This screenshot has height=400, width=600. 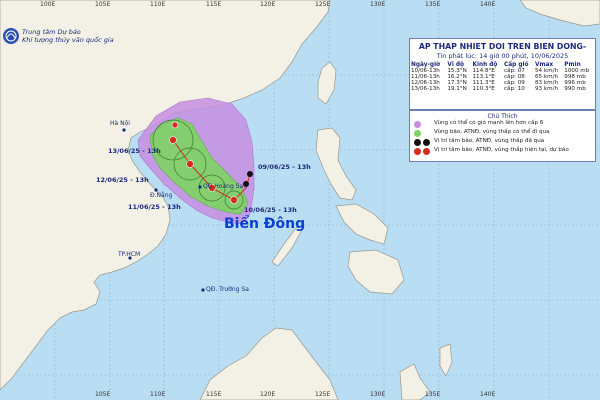 What do you see at coordinates (323, 4) in the screenshot?
I see `lon-top-125: 125E` at bounding box center [323, 4].